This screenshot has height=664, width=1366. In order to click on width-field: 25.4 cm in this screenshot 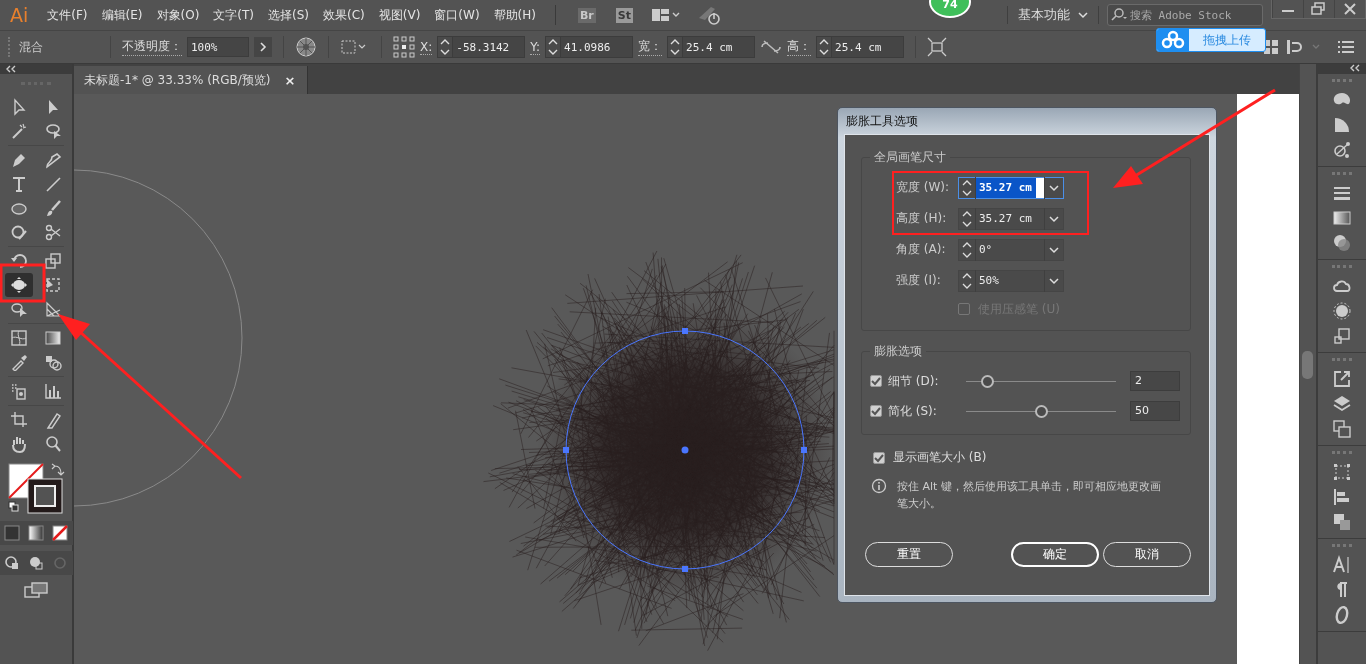, I will do `click(718, 47)`.